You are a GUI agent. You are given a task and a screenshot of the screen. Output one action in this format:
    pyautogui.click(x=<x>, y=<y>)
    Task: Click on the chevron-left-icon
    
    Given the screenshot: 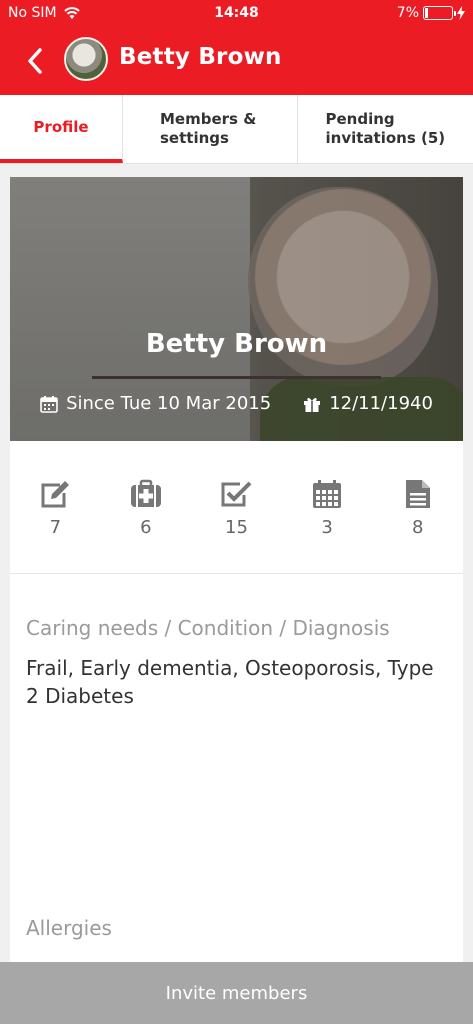 What is the action you would take?
    pyautogui.click(x=35, y=61)
    